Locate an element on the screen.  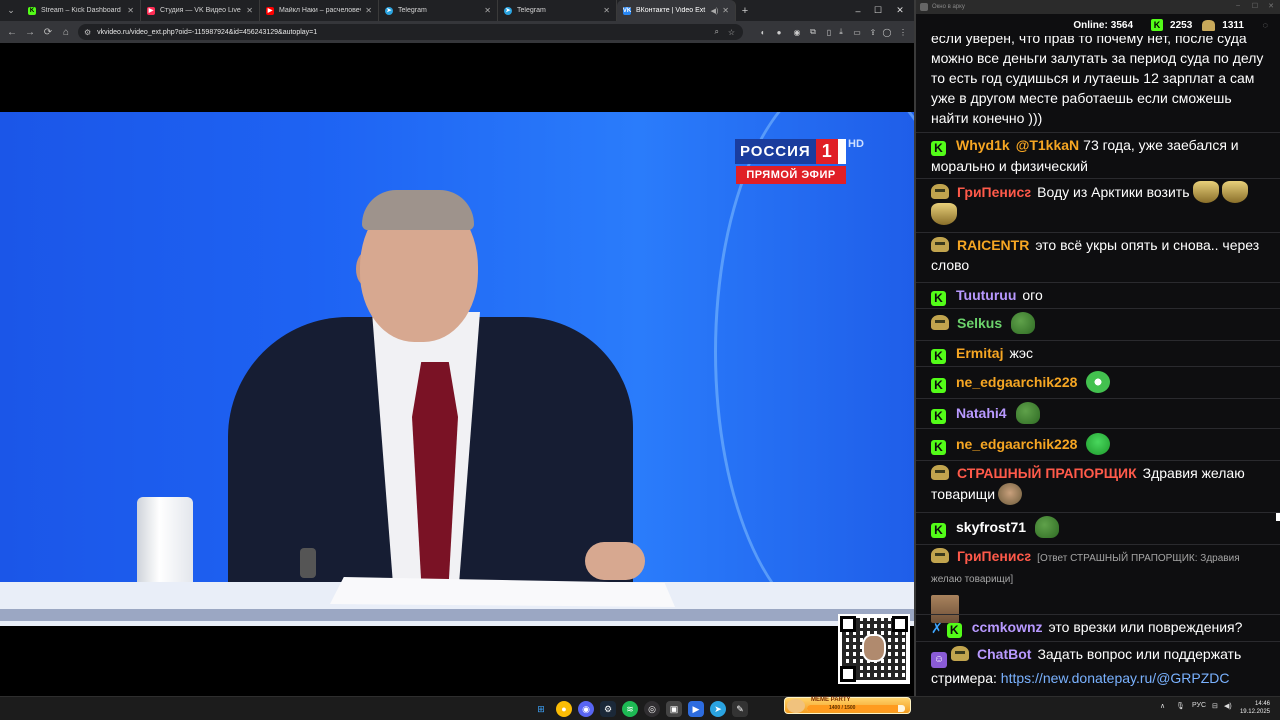
telegram-favicon-icon: ➤ is located at coordinates (508, 10).